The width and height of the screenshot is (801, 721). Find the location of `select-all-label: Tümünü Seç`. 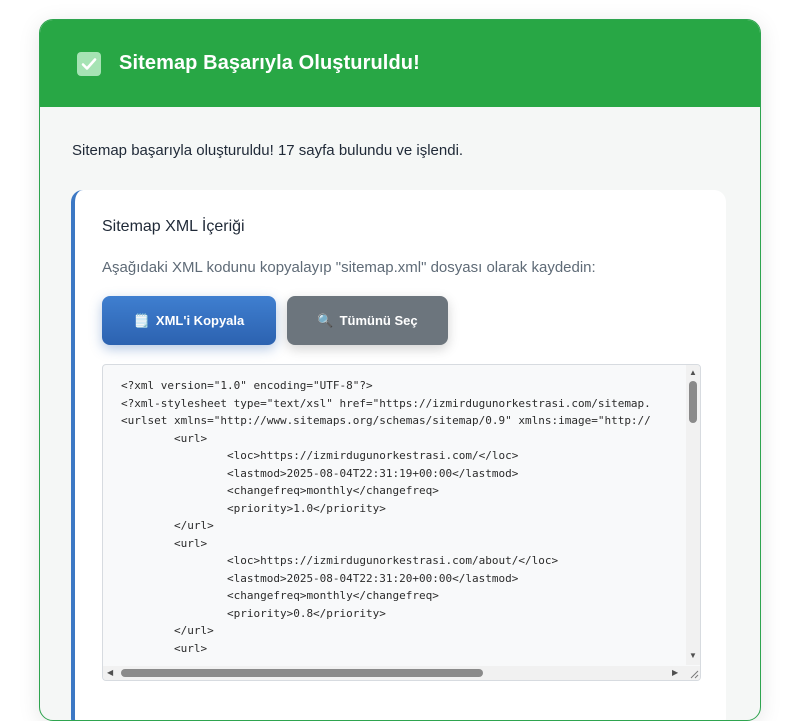

select-all-label: Tümünü Seç is located at coordinates (378, 320).